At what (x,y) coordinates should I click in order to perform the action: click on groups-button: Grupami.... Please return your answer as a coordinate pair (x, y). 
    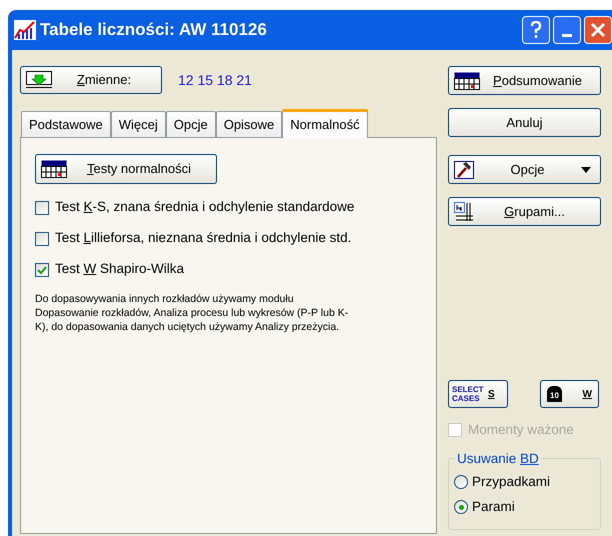
    Looking at the image, I should click on (524, 211).